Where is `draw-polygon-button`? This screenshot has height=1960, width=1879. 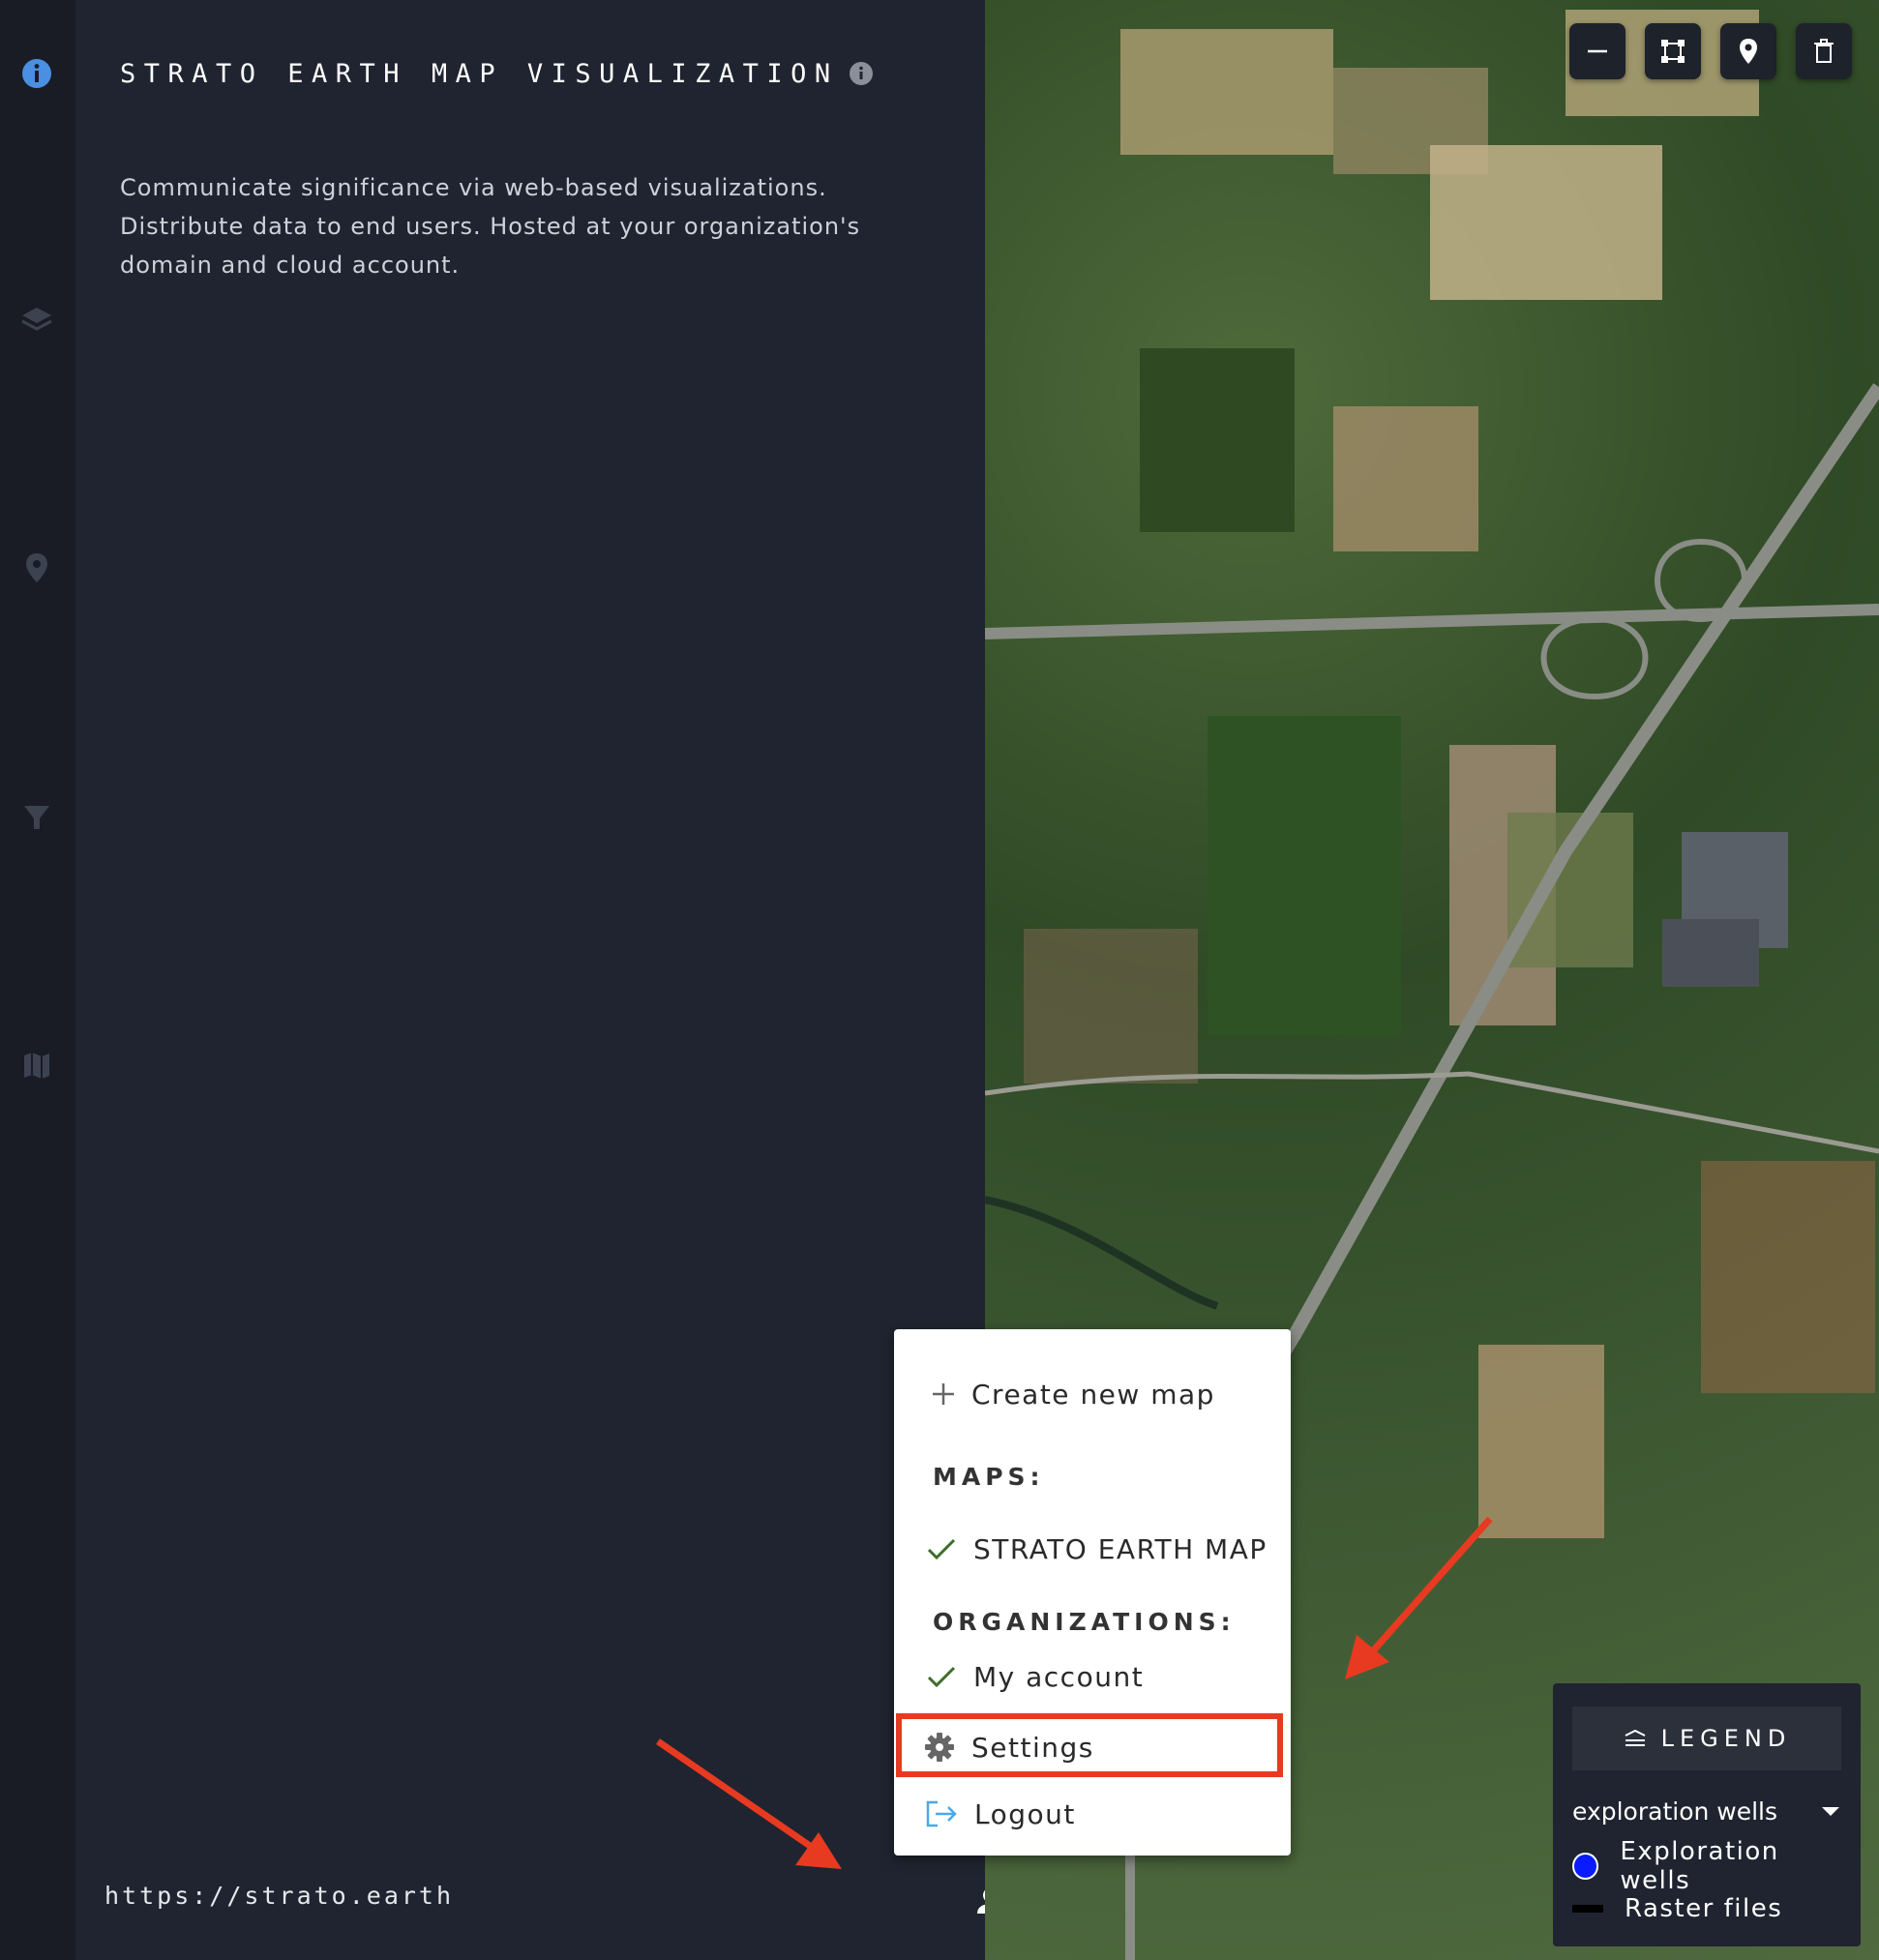
draw-polygon-button is located at coordinates (1673, 51).